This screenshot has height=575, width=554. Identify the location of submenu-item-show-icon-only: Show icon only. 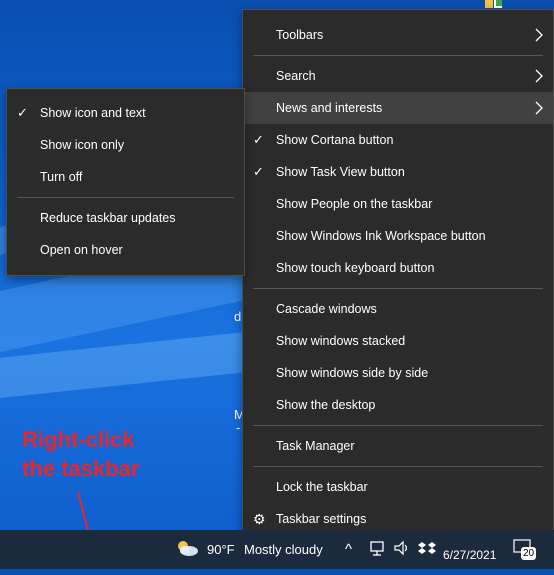
(125, 145).